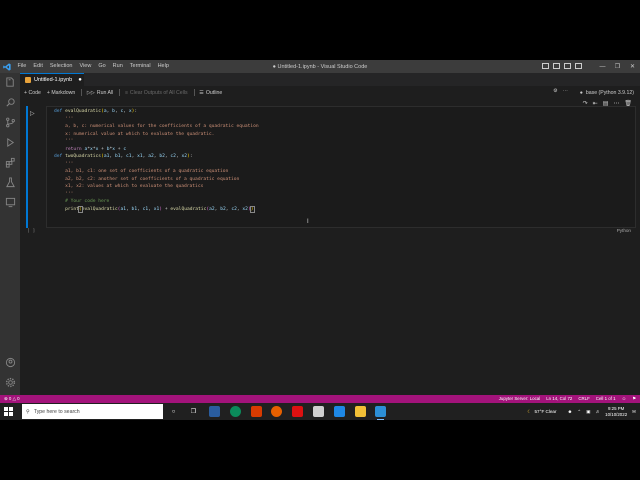  I want to click on end-of-line: CRLF, so click(583, 399).